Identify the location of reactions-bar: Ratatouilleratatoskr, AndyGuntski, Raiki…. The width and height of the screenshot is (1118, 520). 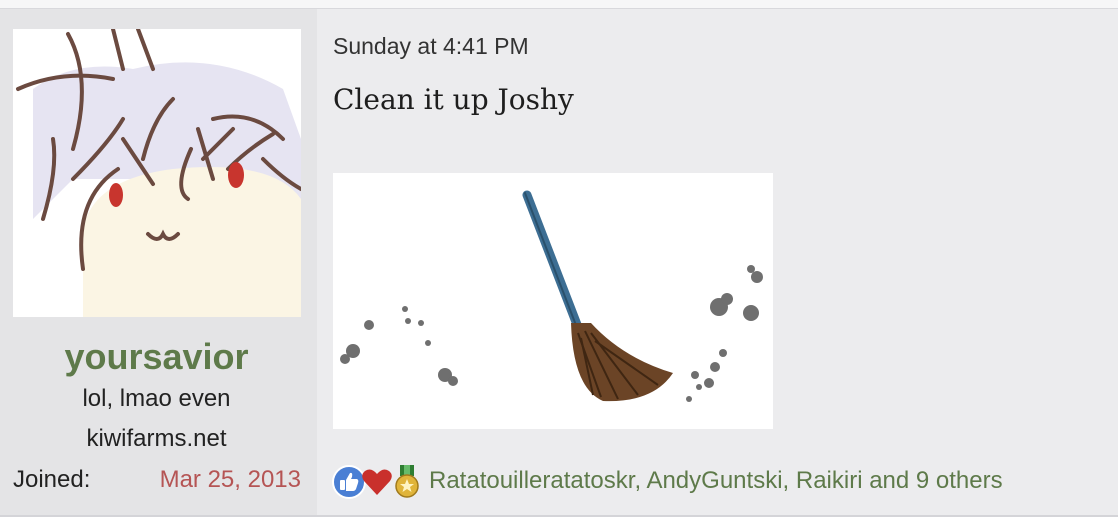
(721, 482).